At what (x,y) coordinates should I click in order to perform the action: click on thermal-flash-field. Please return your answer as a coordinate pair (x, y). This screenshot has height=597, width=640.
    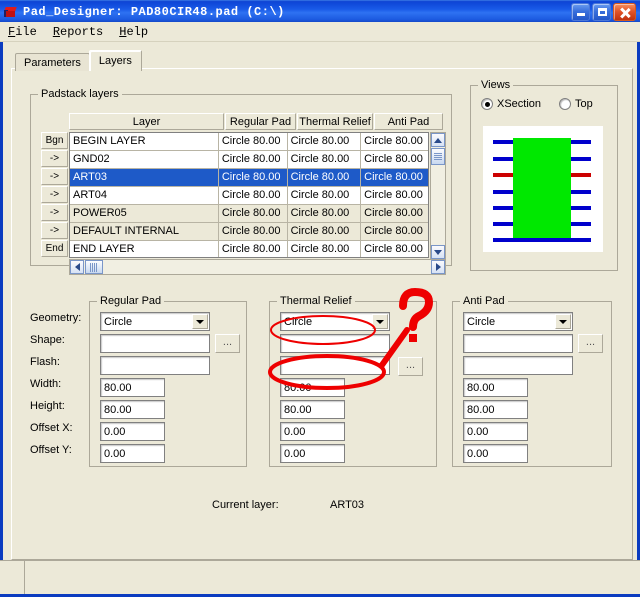
    Looking at the image, I should click on (335, 365).